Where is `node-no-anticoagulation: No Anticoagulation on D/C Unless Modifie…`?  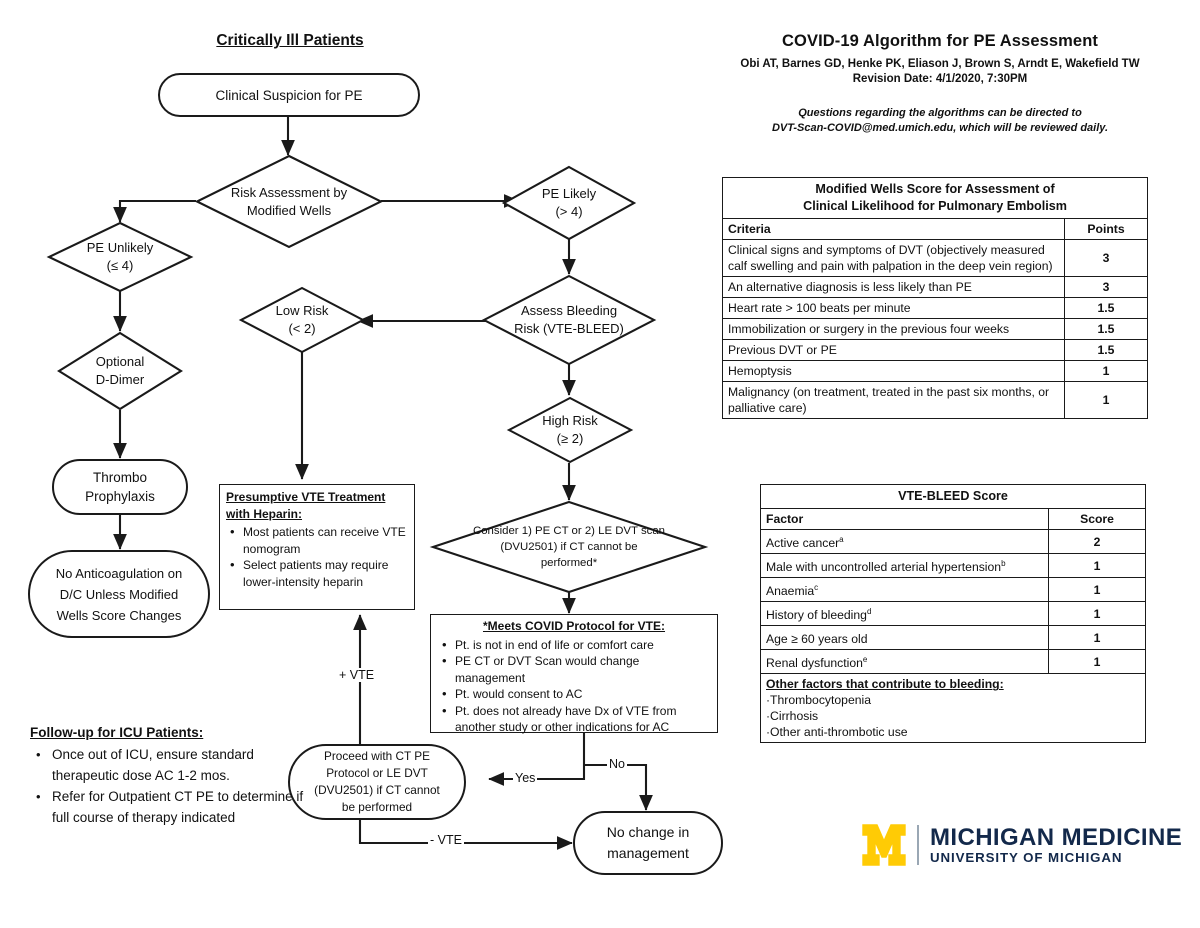
node-no-anticoagulation: No Anticoagulation on D/C Unless Modifie… is located at coordinates (119, 594).